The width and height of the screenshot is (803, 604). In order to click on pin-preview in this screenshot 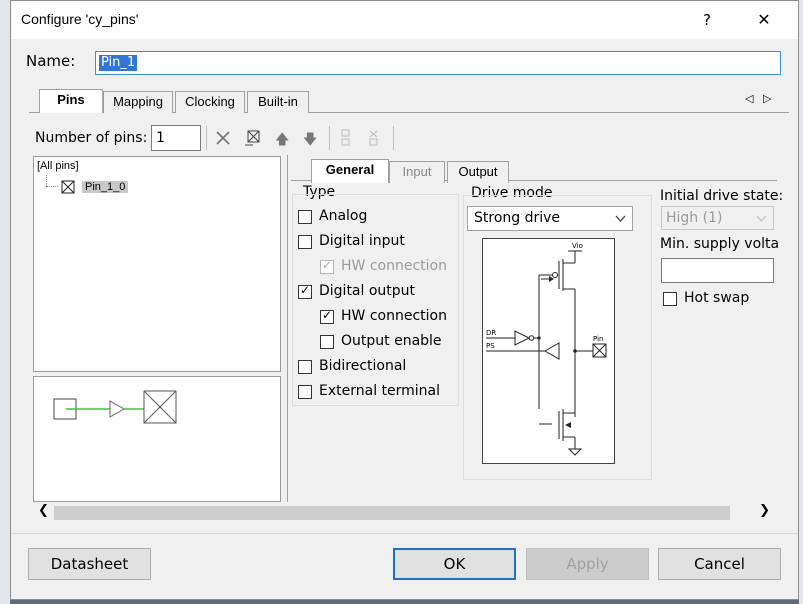, I will do `click(157, 439)`.